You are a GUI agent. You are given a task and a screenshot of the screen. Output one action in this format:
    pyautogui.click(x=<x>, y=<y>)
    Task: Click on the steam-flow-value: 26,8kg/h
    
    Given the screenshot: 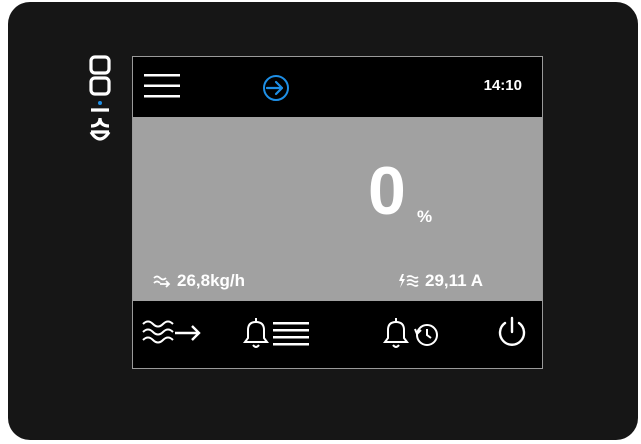 What is the action you would take?
    pyautogui.click(x=211, y=280)
    